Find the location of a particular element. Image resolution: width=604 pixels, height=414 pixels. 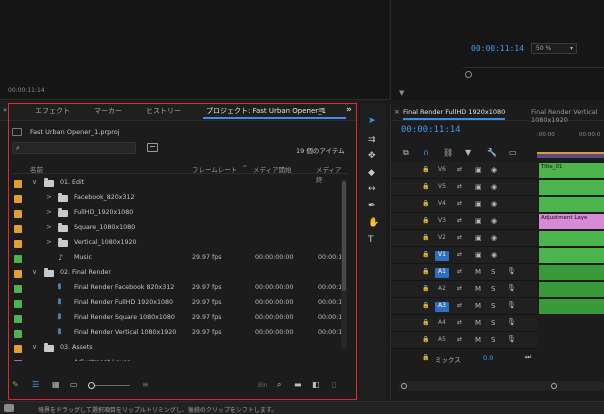

track-header: 🔒 V4 ⇄ ▣ ◉ is located at coordinates (464, 204).